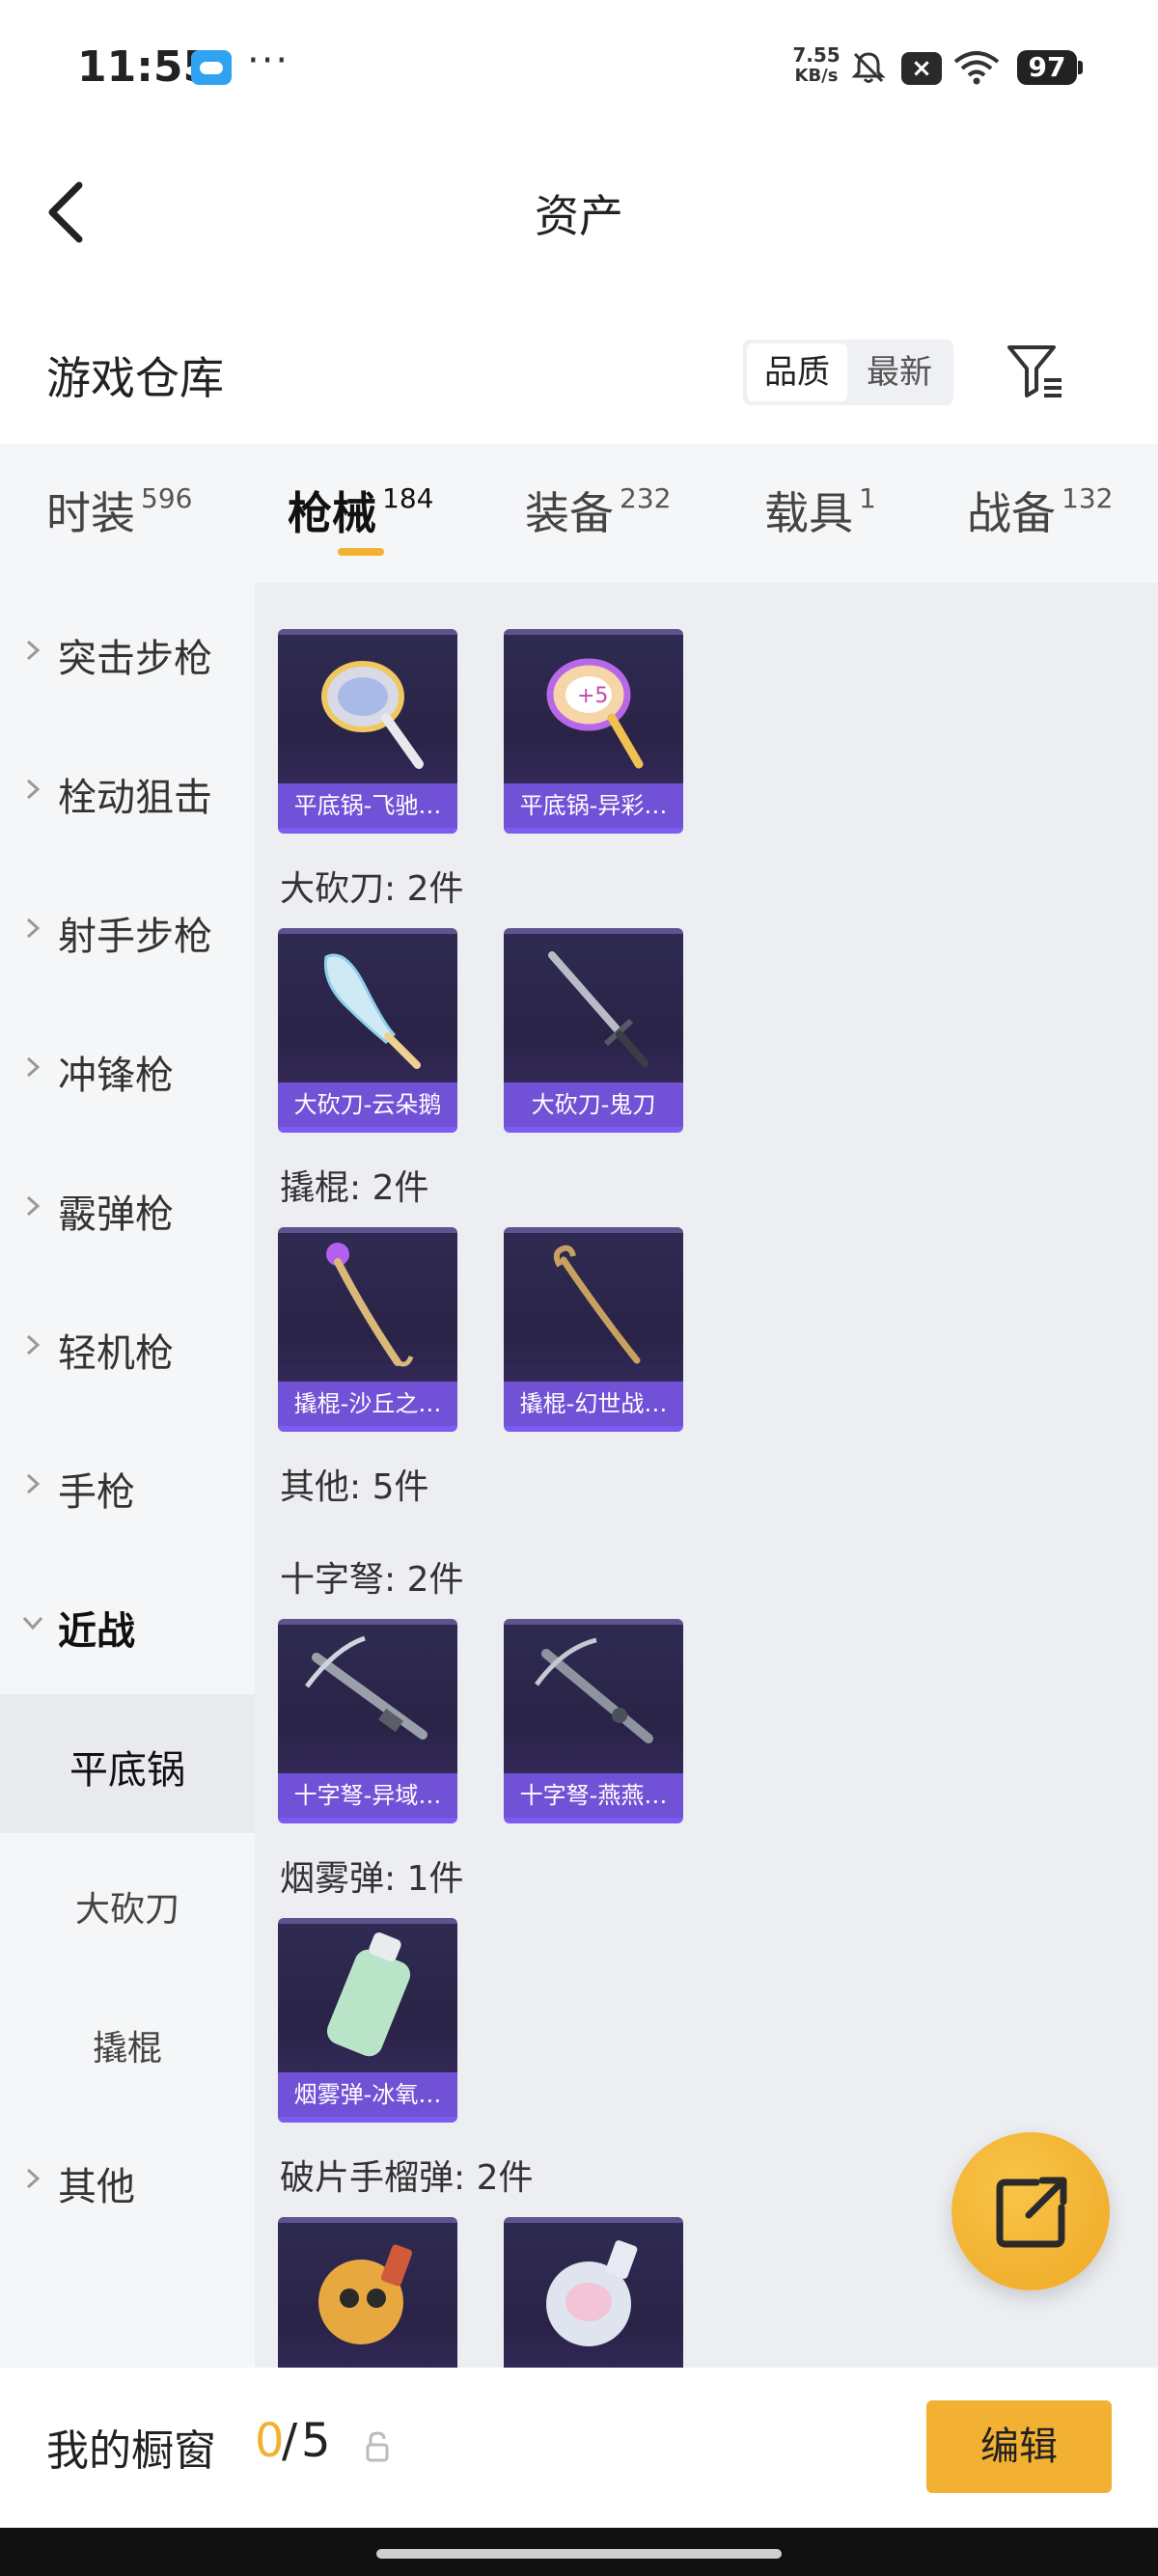  I want to click on showcase-label: 我的橱窗, so click(131, 2451).